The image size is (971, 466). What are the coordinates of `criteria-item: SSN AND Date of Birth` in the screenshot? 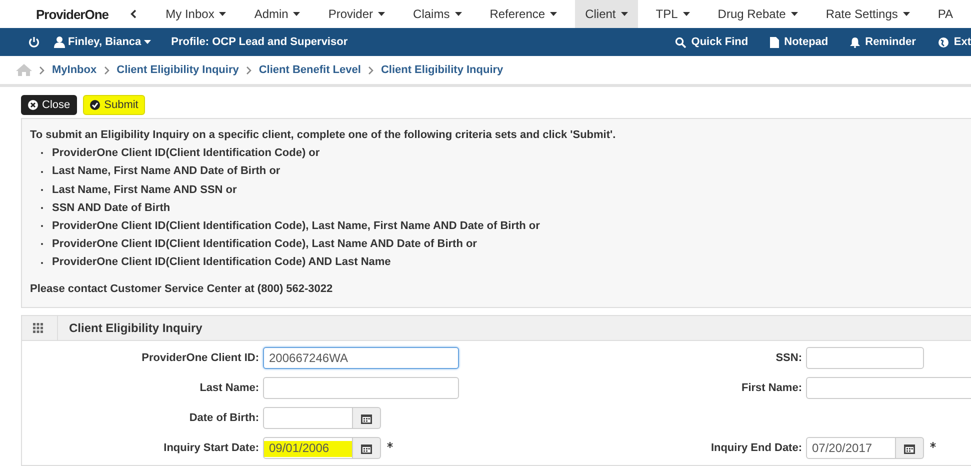 It's located at (111, 208).